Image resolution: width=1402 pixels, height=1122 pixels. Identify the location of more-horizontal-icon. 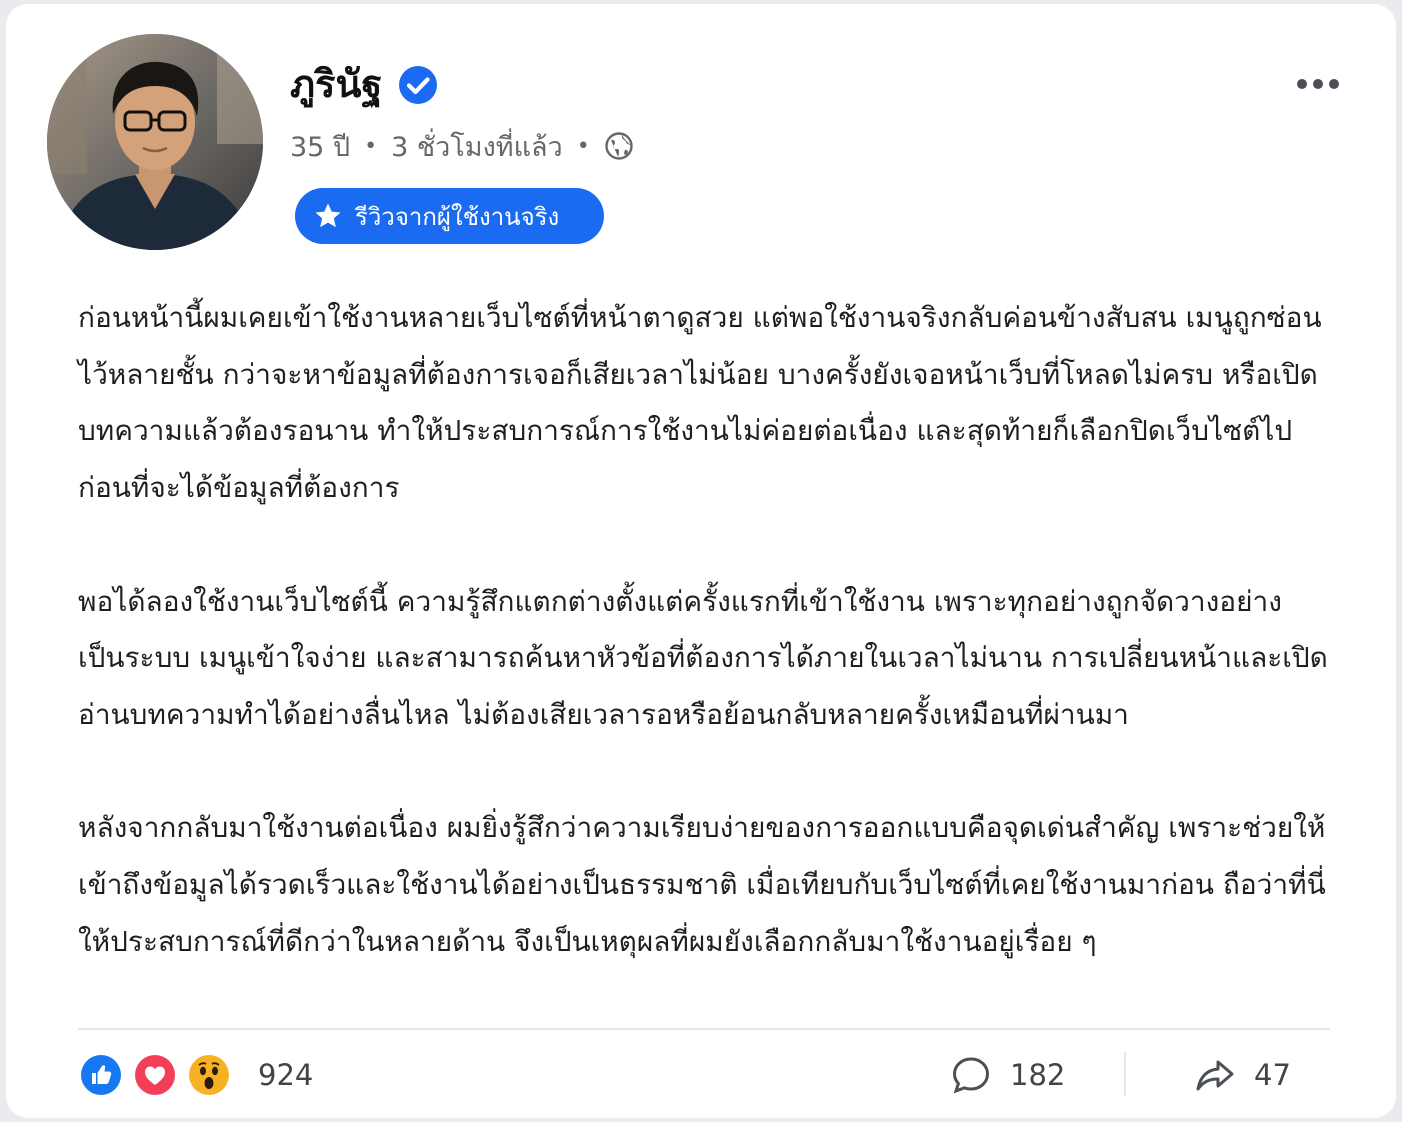
(1318, 84).